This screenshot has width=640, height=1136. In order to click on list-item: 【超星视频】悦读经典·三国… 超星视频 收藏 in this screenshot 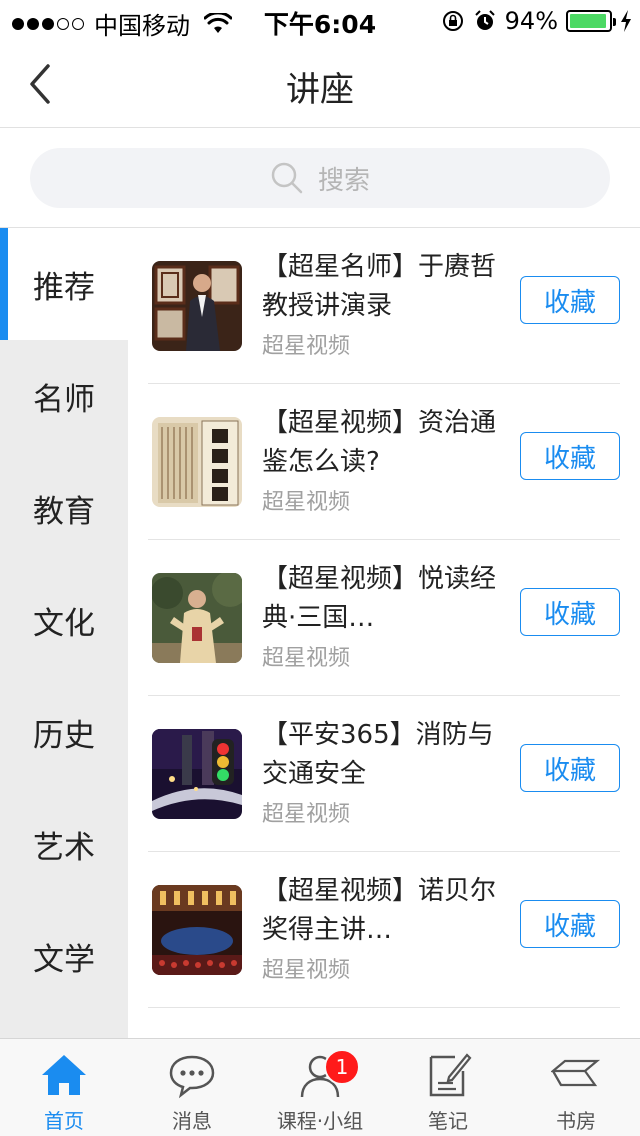, I will do `click(384, 618)`.